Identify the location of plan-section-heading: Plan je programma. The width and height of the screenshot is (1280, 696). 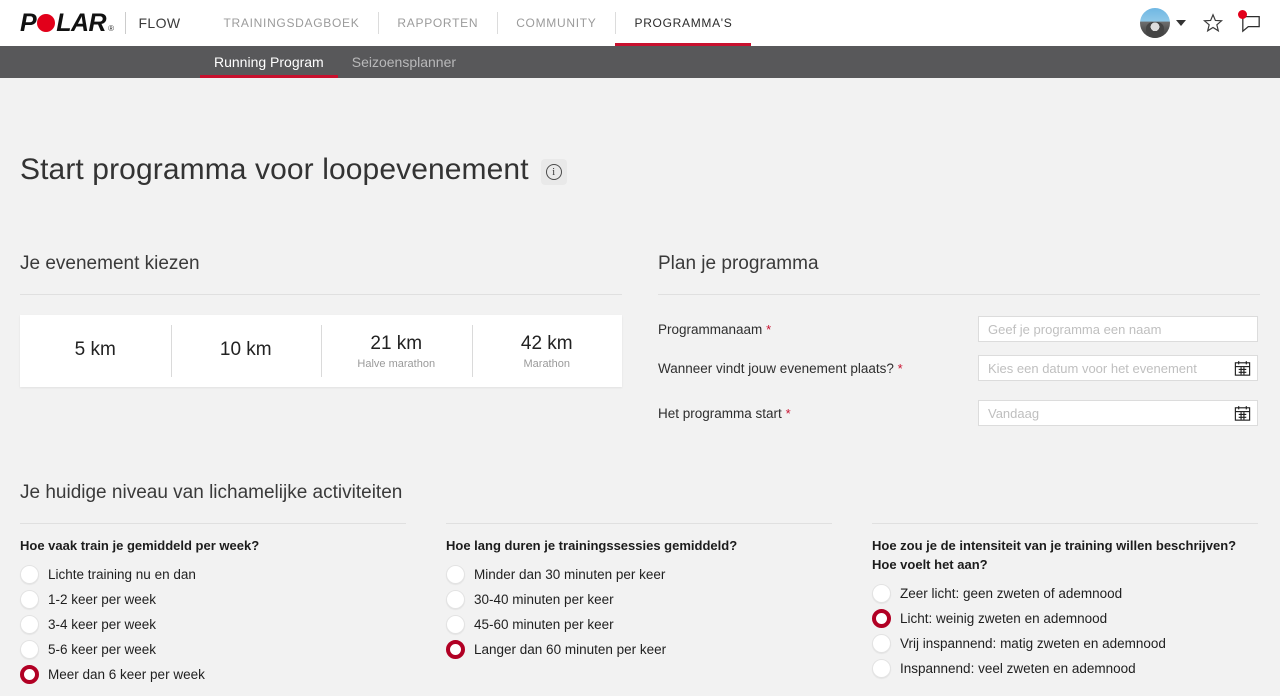
(738, 264).